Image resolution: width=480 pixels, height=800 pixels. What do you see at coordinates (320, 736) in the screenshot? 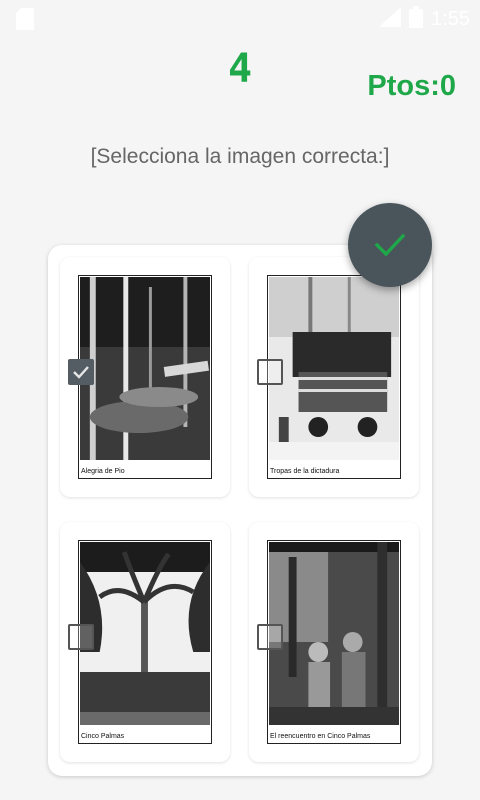
I see `option-caption-4: El reencuentro en Cinco Palmas` at bounding box center [320, 736].